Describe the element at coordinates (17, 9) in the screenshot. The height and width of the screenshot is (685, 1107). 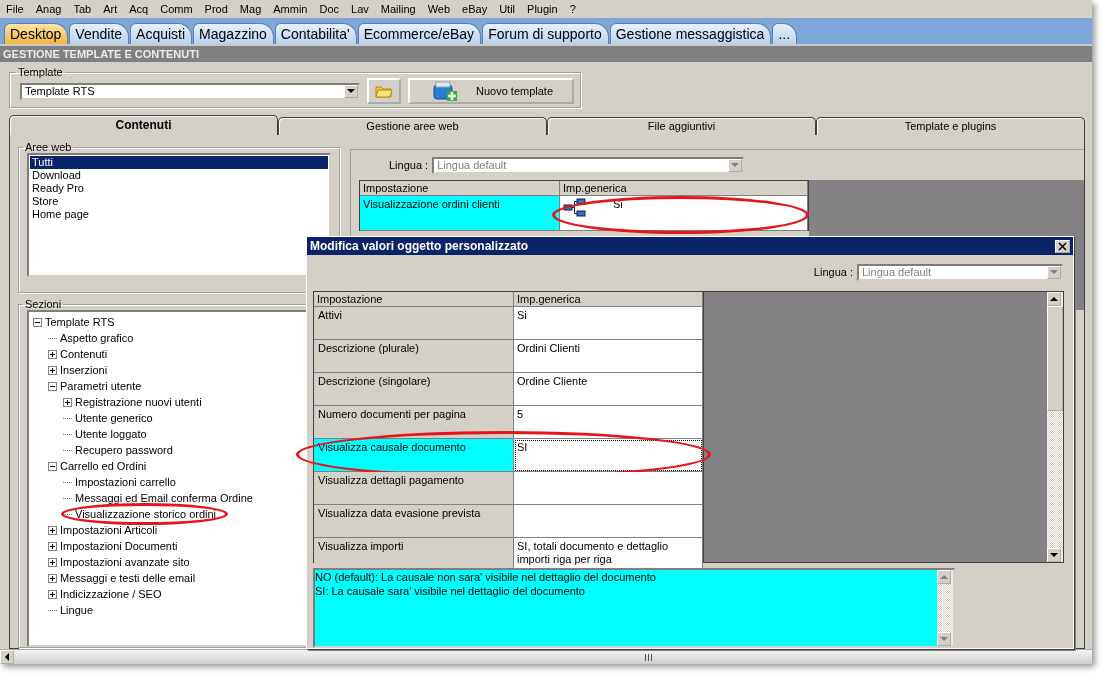
I see `menu-item: File` at that location.